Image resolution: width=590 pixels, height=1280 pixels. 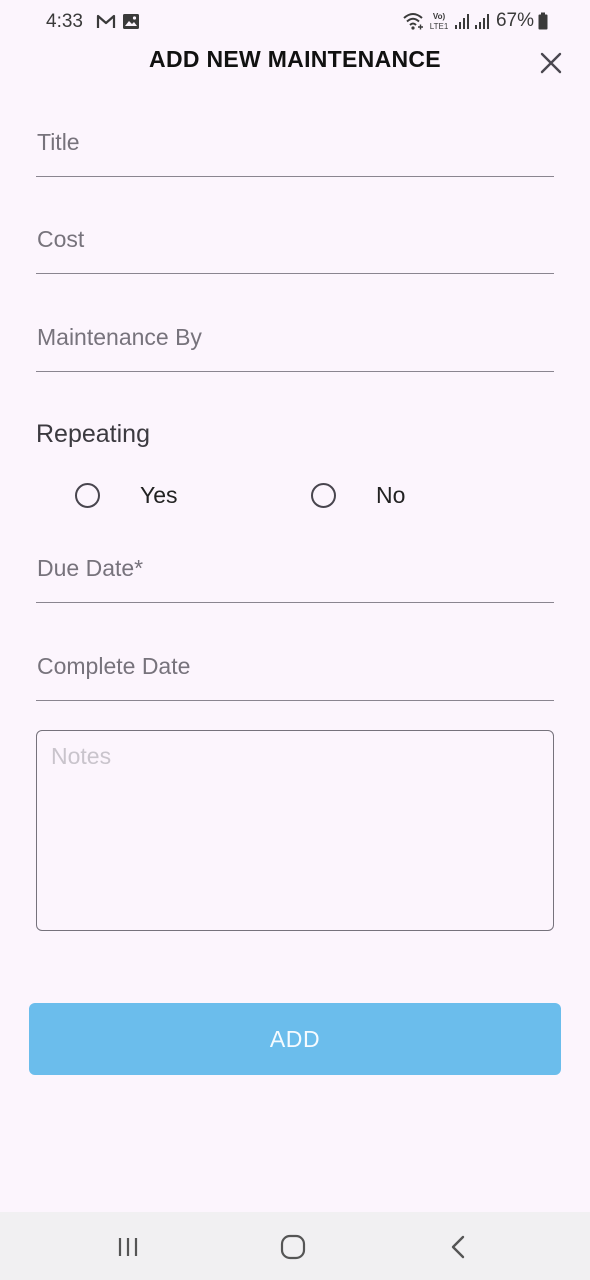 What do you see at coordinates (295, 573) in the screenshot?
I see `due-date-field: Due Date*` at bounding box center [295, 573].